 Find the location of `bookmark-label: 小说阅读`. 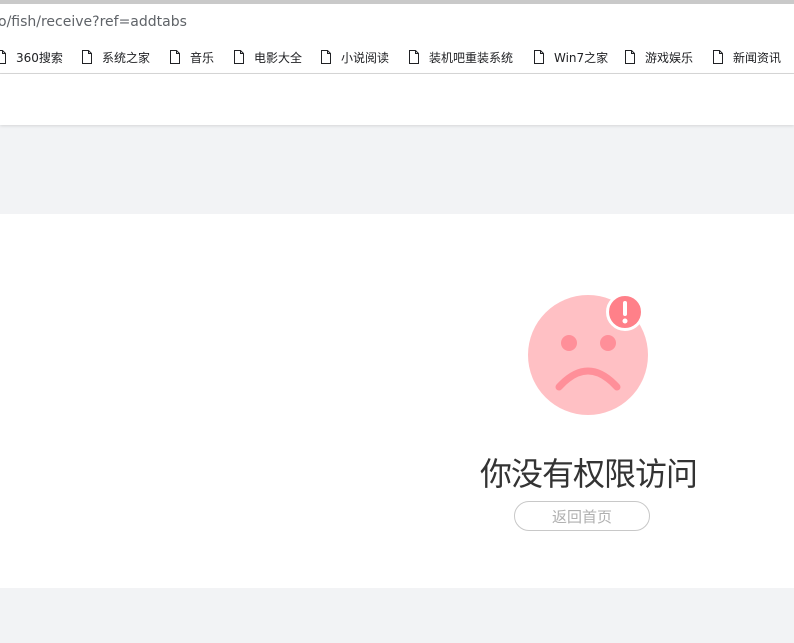

bookmark-label: 小说阅读 is located at coordinates (365, 57).